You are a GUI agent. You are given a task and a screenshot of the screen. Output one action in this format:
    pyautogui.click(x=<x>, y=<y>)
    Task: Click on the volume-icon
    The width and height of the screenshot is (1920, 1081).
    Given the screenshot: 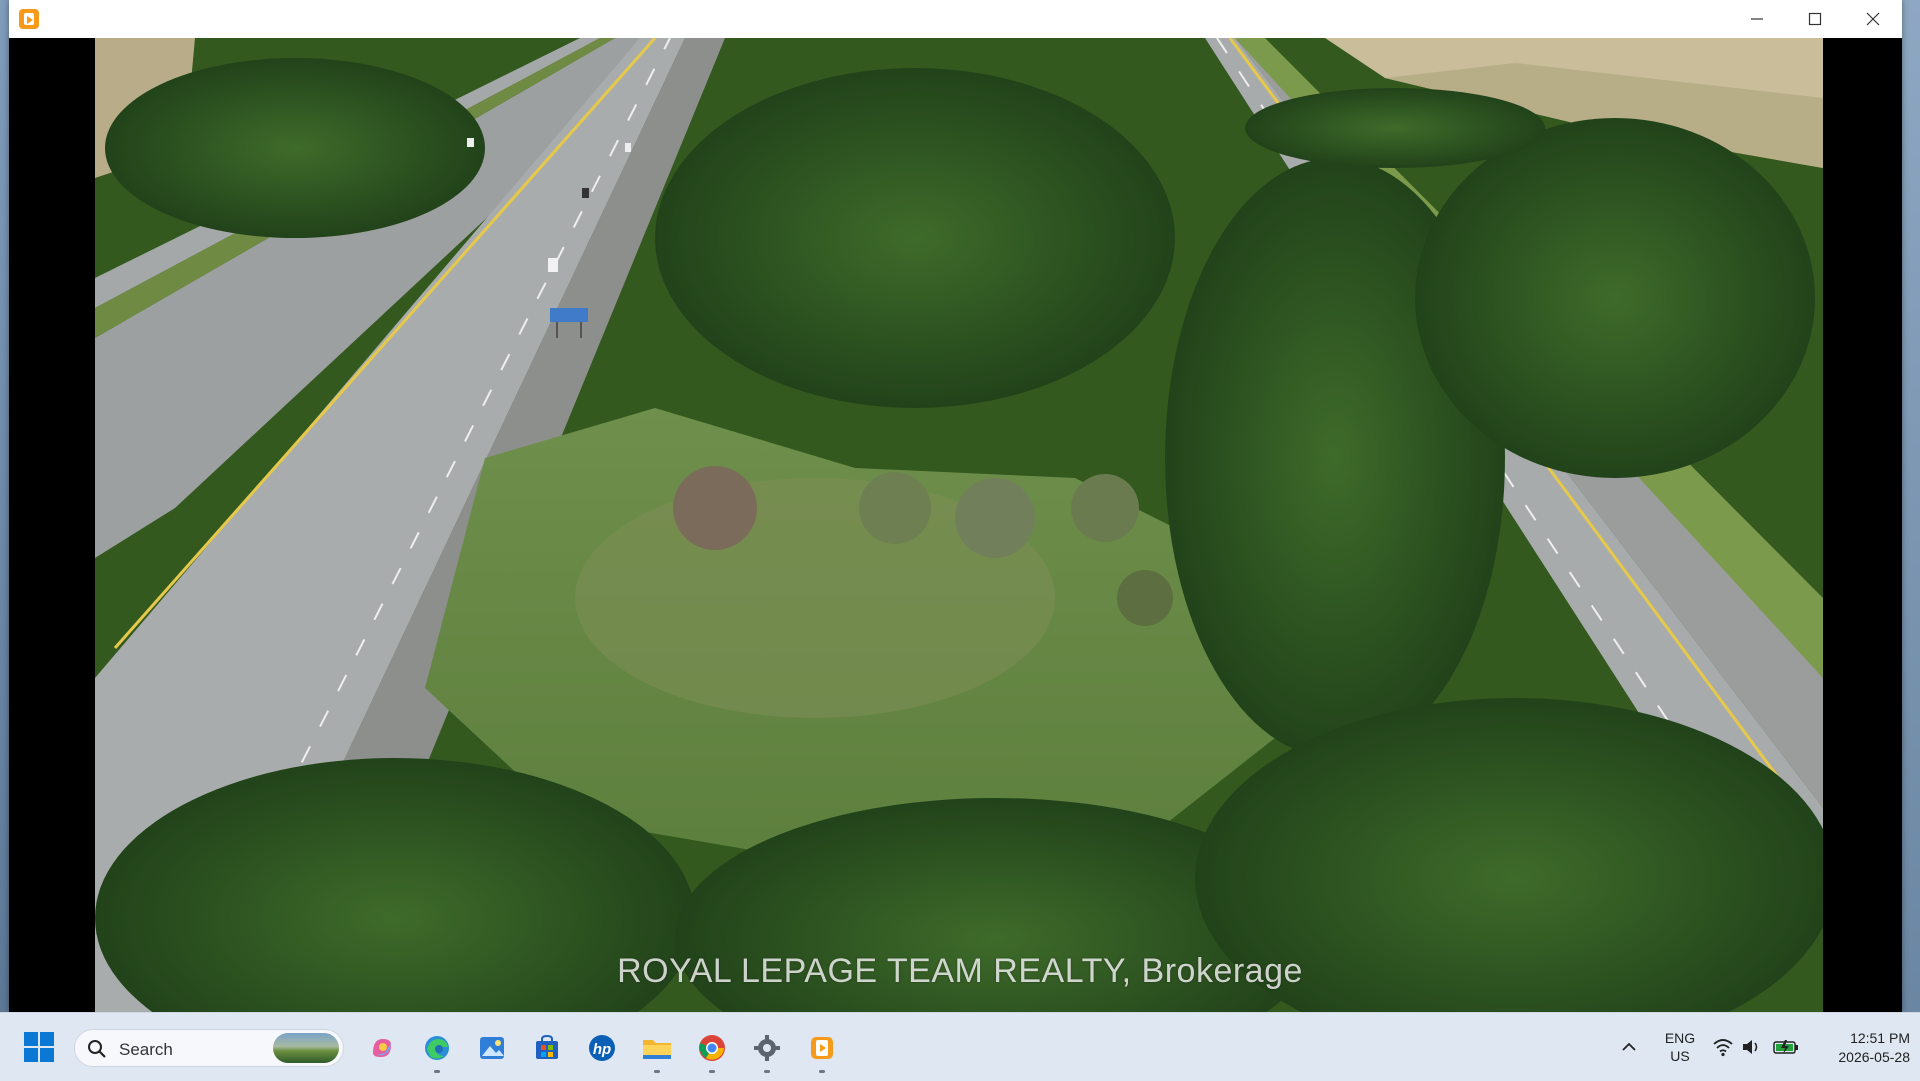 What is the action you would take?
    pyautogui.click(x=1751, y=1047)
    